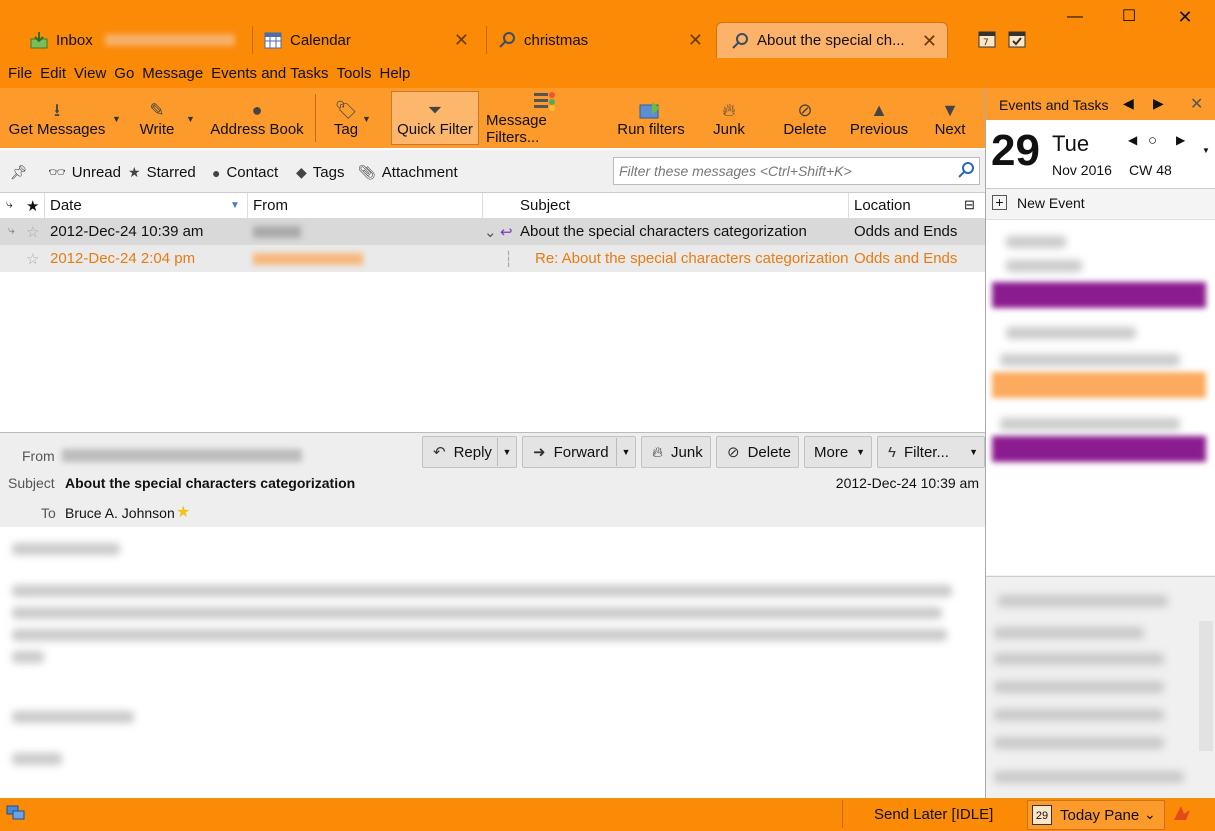 The image size is (1215, 831). Describe the element at coordinates (545, 205) in the screenshot. I see `column-subject: Subject` at that location.